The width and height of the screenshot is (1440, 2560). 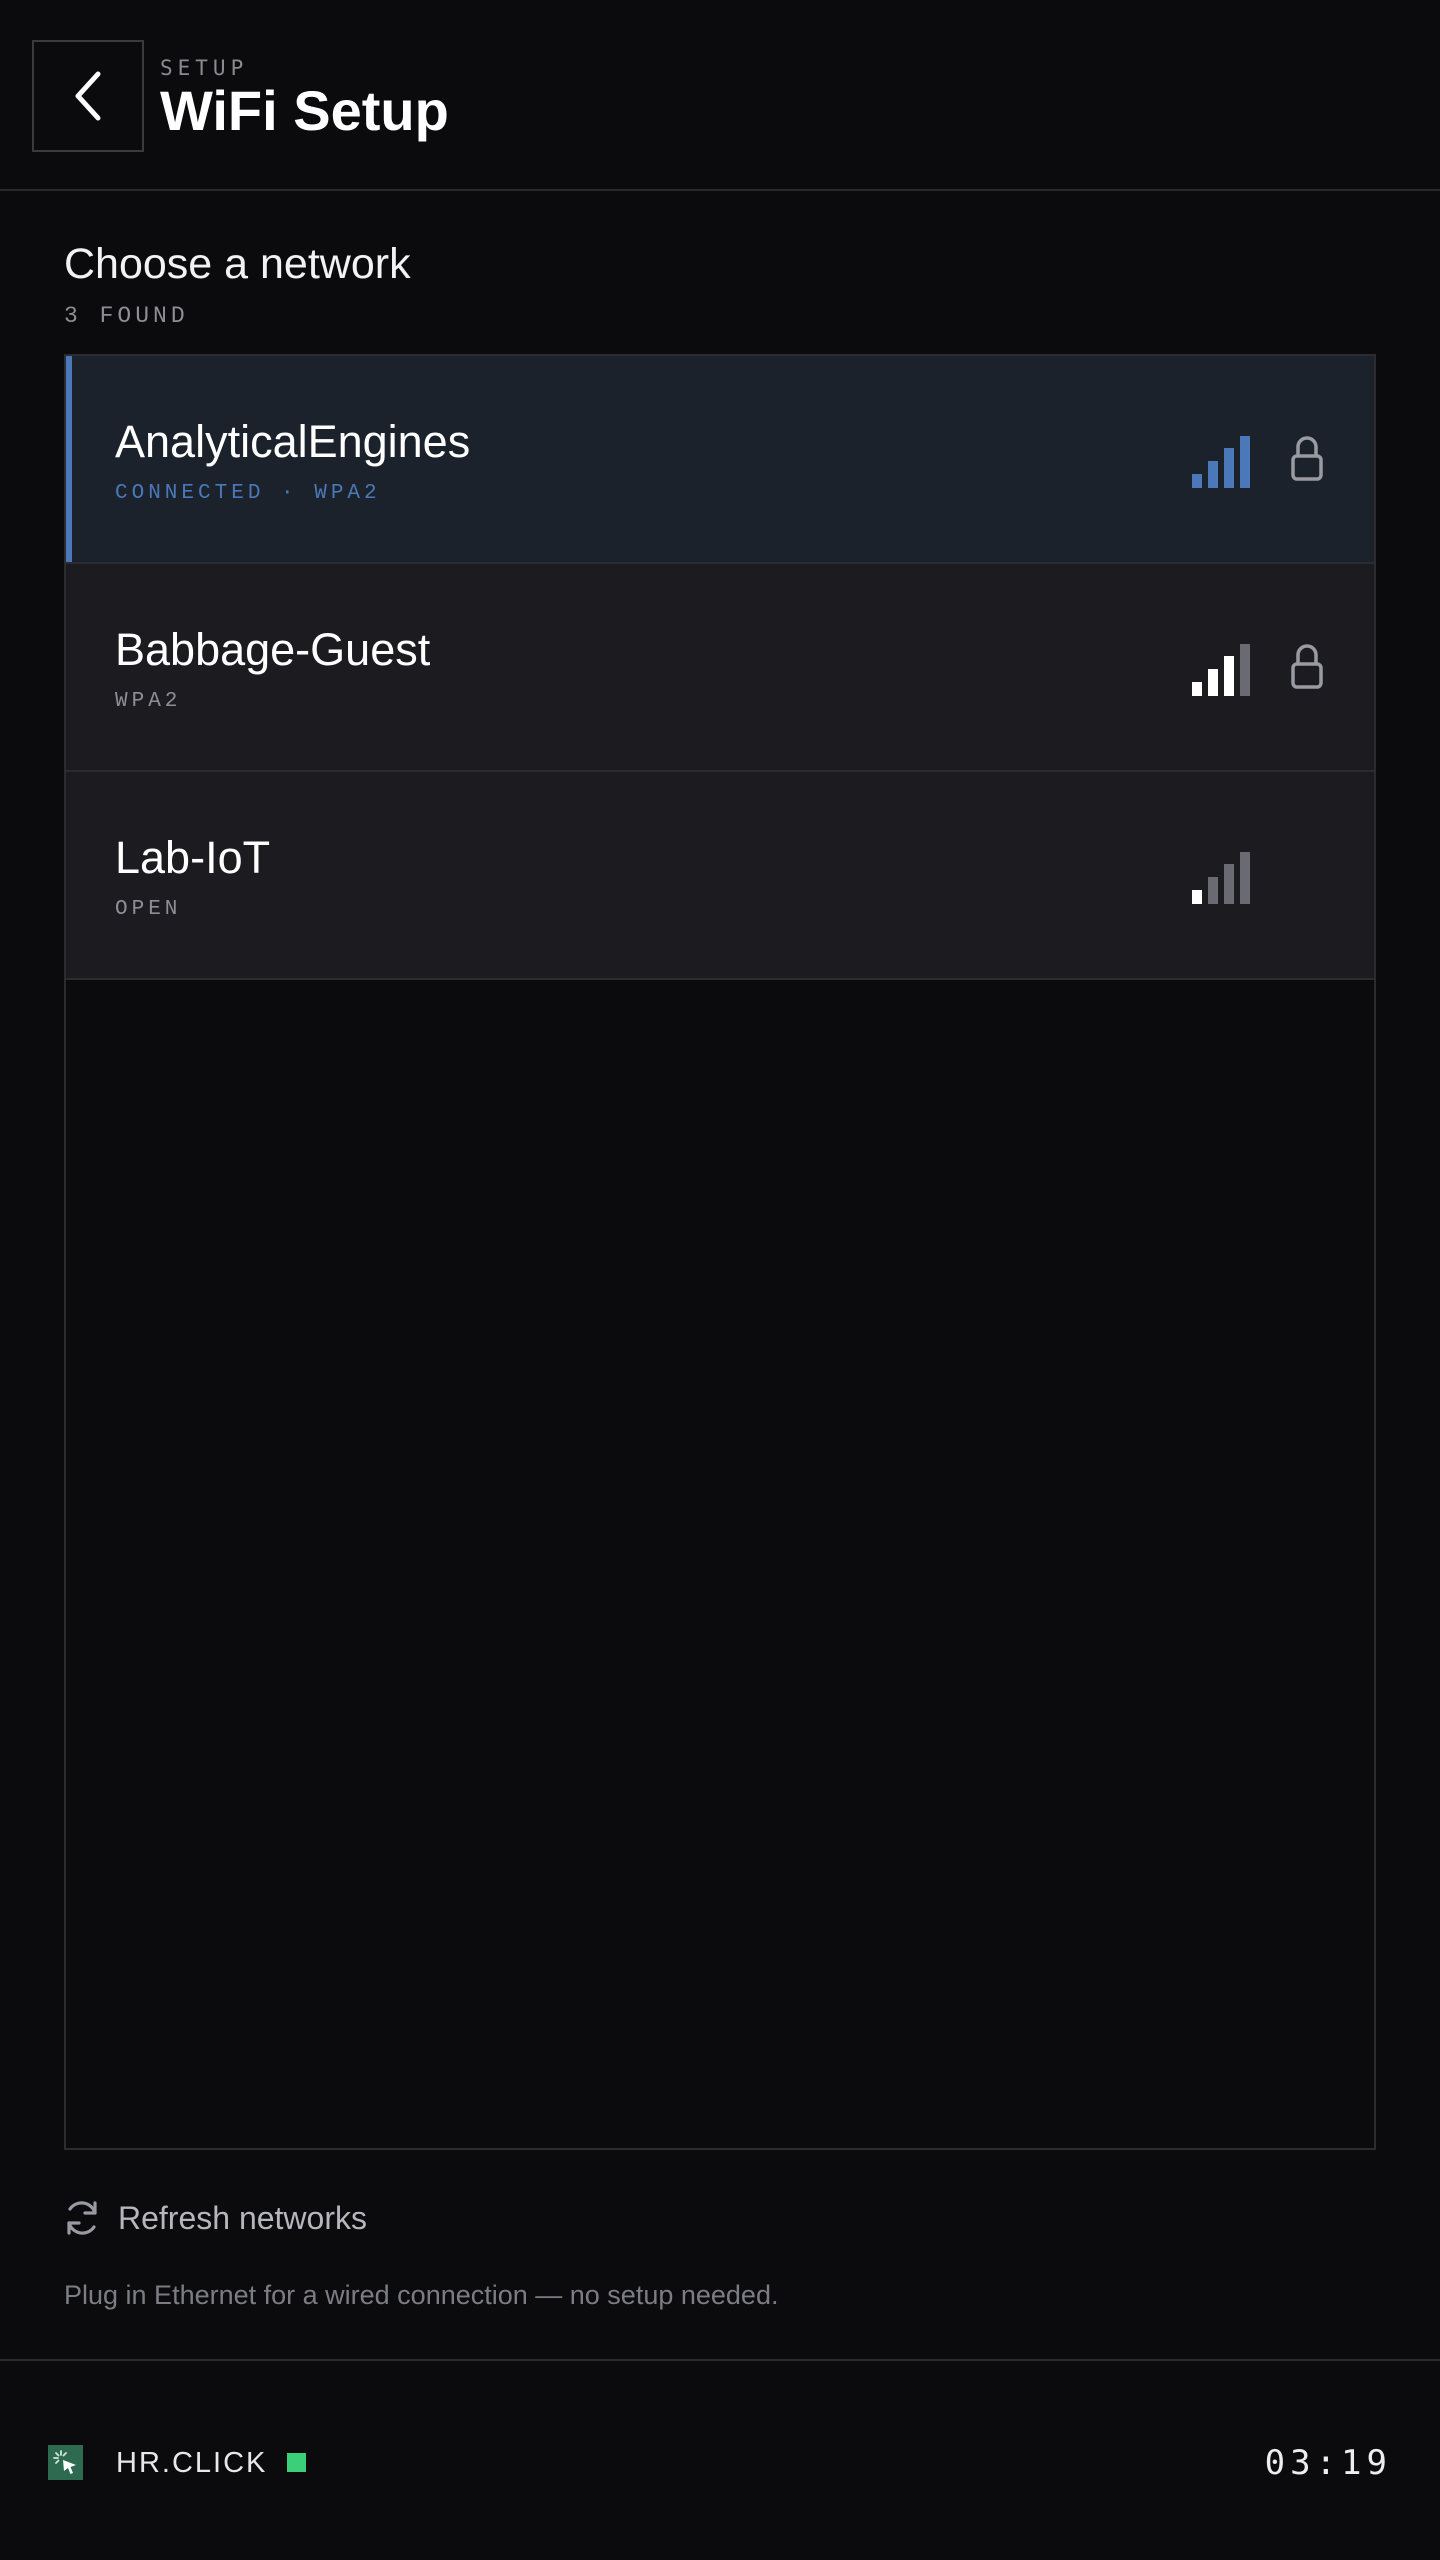 What do you see at coordinates (148, 701) in the screenshot?
I see `network-security: WPA2` at bounding box center [148, 701].